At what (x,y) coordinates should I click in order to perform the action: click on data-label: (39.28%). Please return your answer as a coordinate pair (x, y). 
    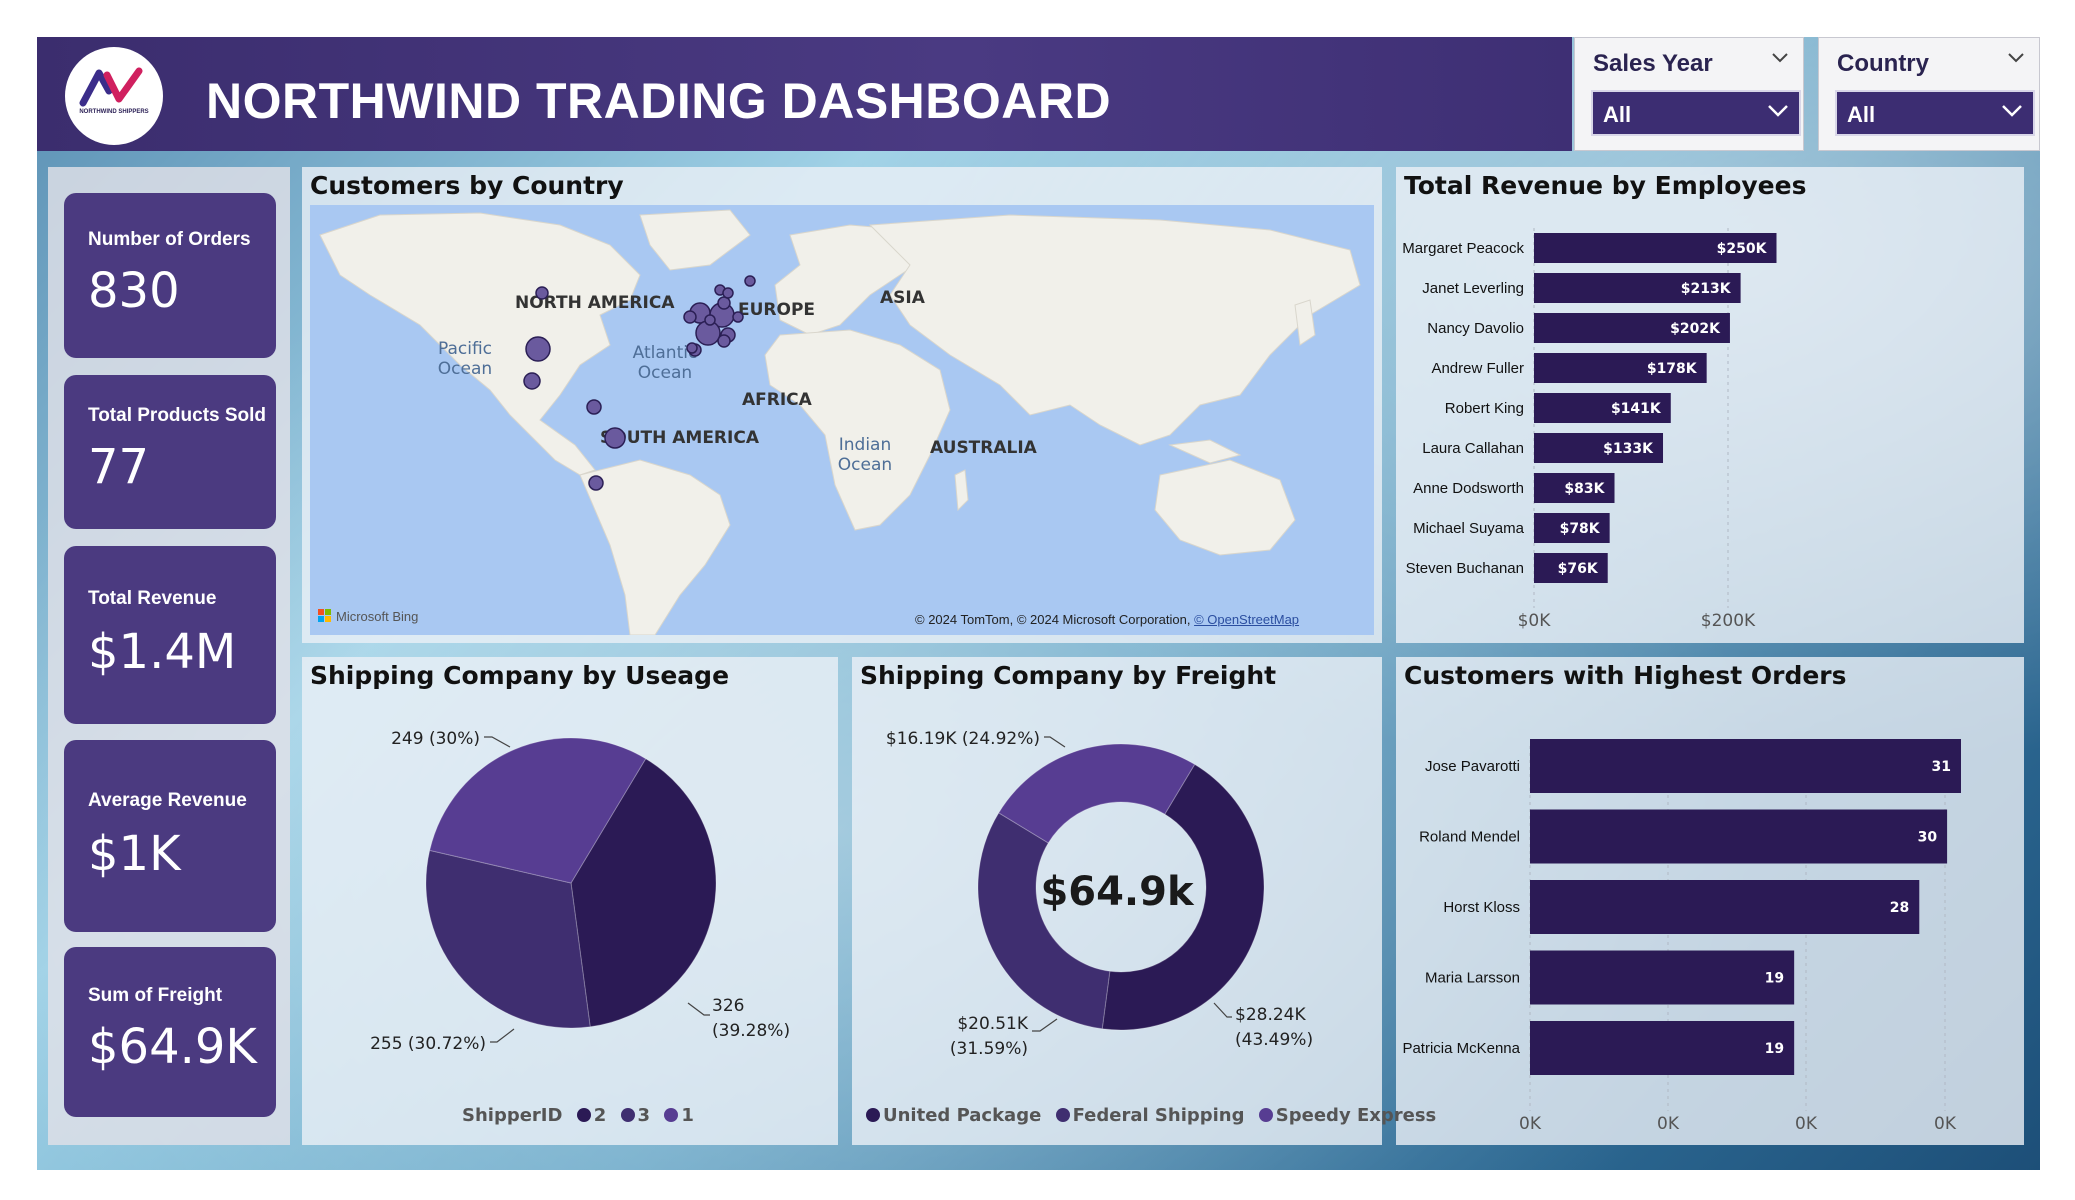
    Looking at the image, I should click on (751, 1031).